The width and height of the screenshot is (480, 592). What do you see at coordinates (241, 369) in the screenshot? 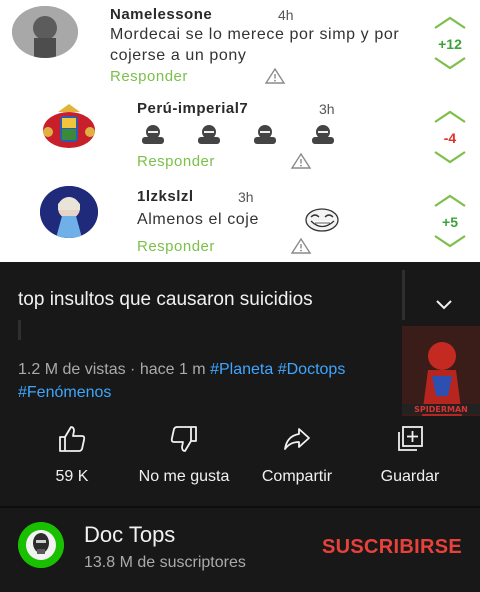
I see `hashtag-link: #Planeta` at bounding box center [241, 369].